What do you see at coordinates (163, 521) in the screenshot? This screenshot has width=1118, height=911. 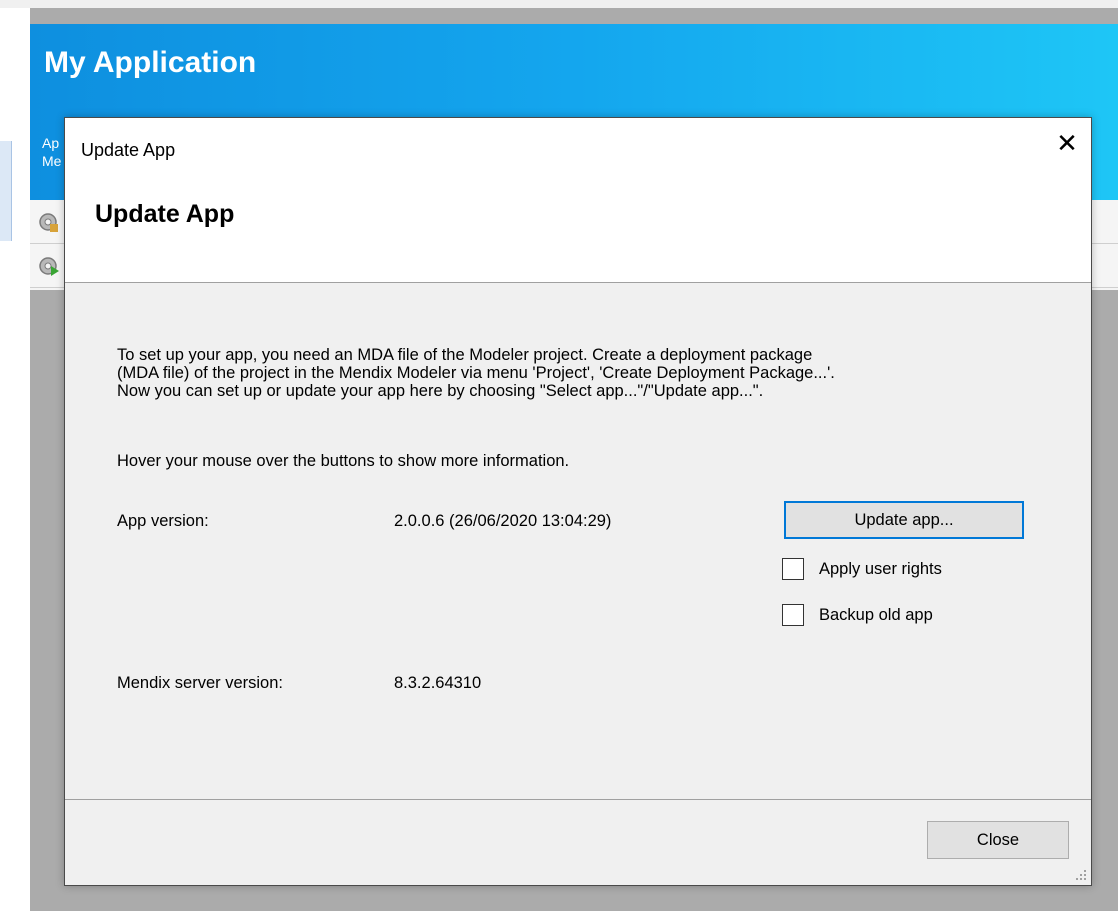 I see `app-version-label: App version:` at bounding box center [163, 521].